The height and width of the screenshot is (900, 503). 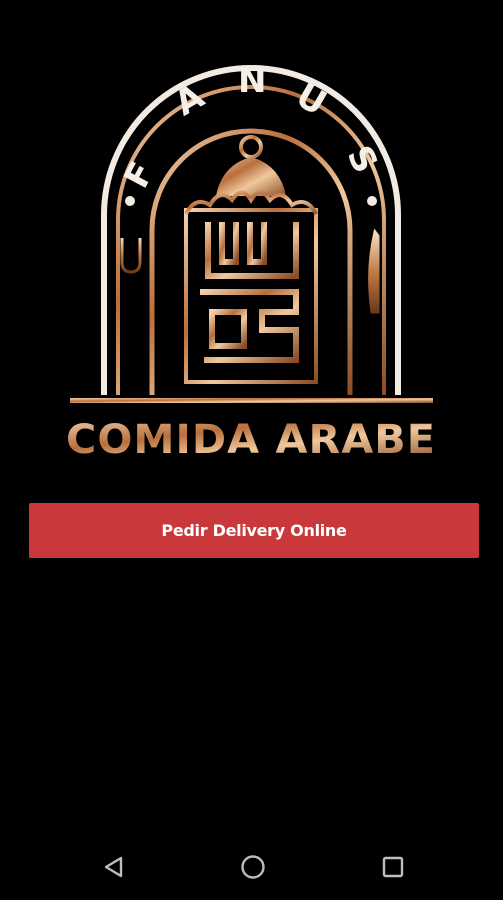 I want to click on system-navigation-bar, so click(x=251, y=867).